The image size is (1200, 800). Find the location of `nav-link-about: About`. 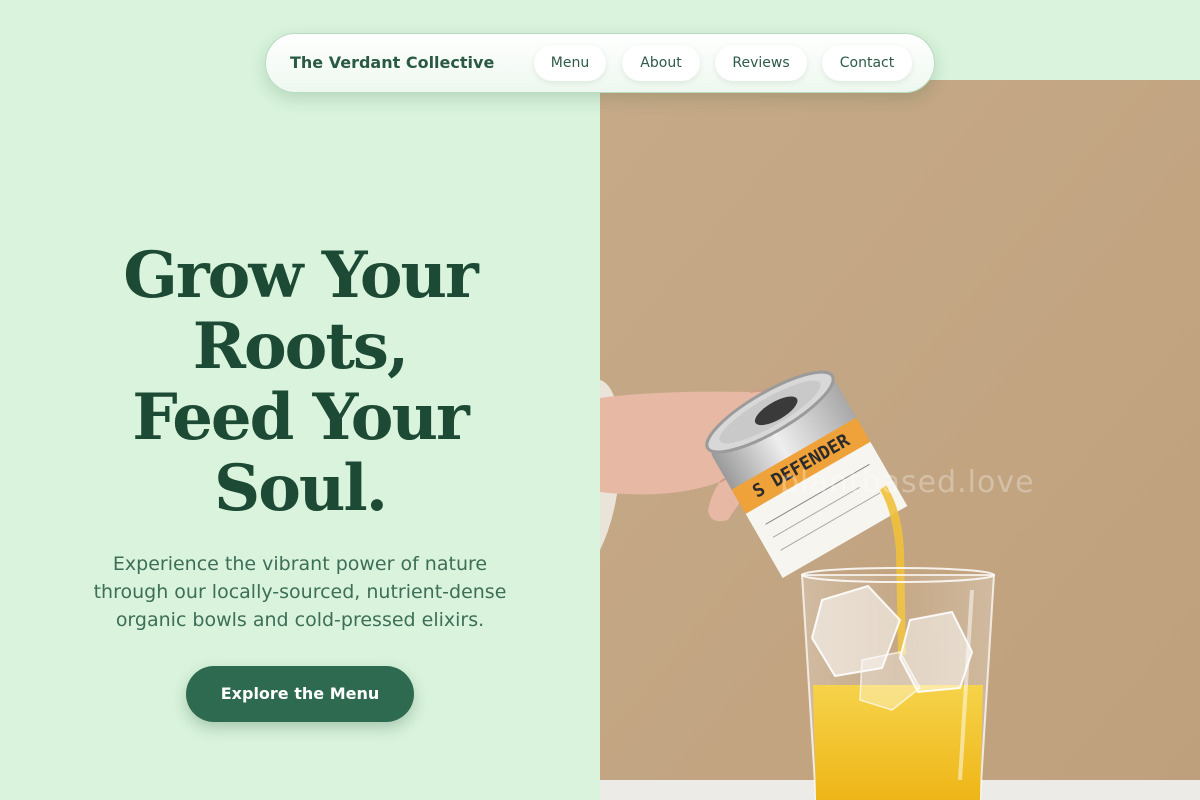

nav-link-about: About is located at coordinates (661, 63).